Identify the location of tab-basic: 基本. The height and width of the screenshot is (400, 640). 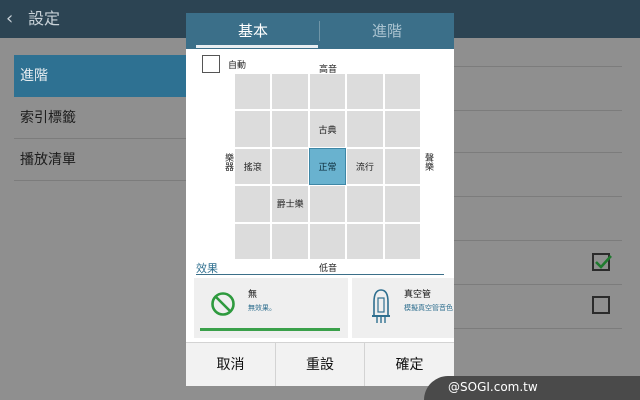
(253, 31).